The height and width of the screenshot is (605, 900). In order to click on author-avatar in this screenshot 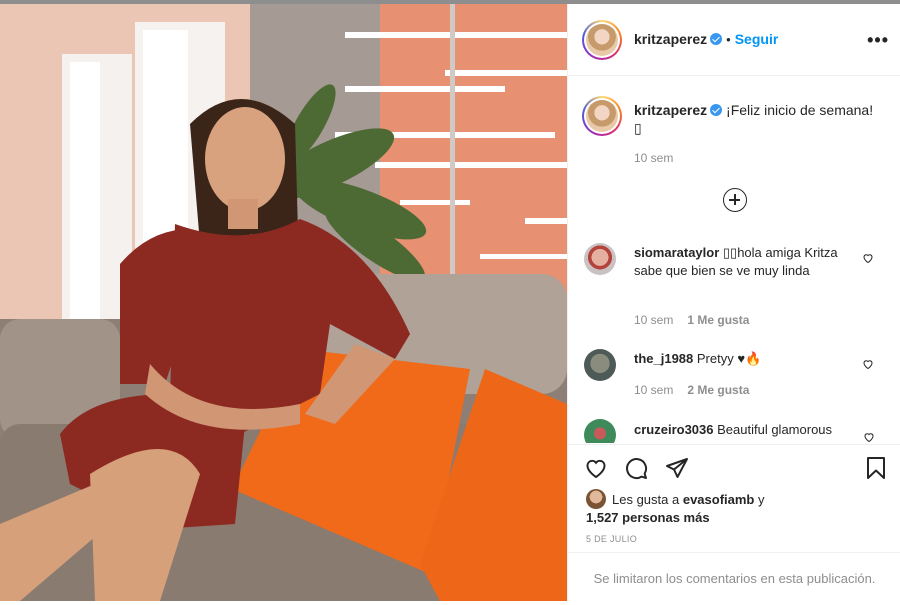, I will do `click(602, 40)`.